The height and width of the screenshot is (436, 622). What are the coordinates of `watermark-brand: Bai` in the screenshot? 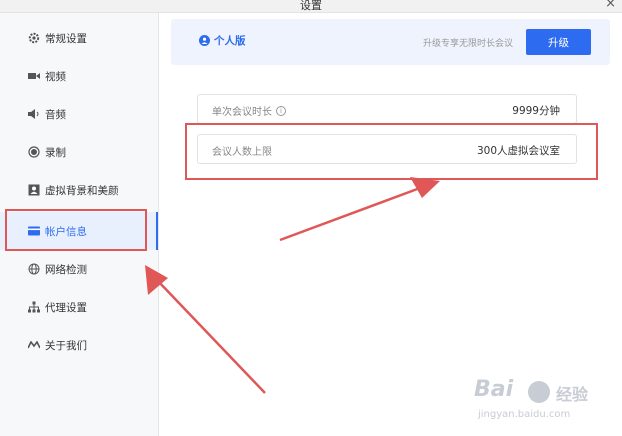 It's located at (494, 389).